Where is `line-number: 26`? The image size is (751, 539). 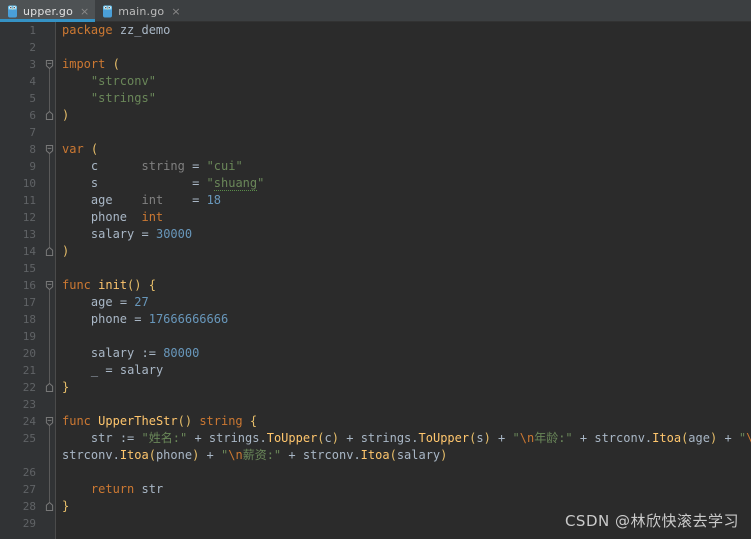
line-number: 26 is located at coordinates (29, 472).